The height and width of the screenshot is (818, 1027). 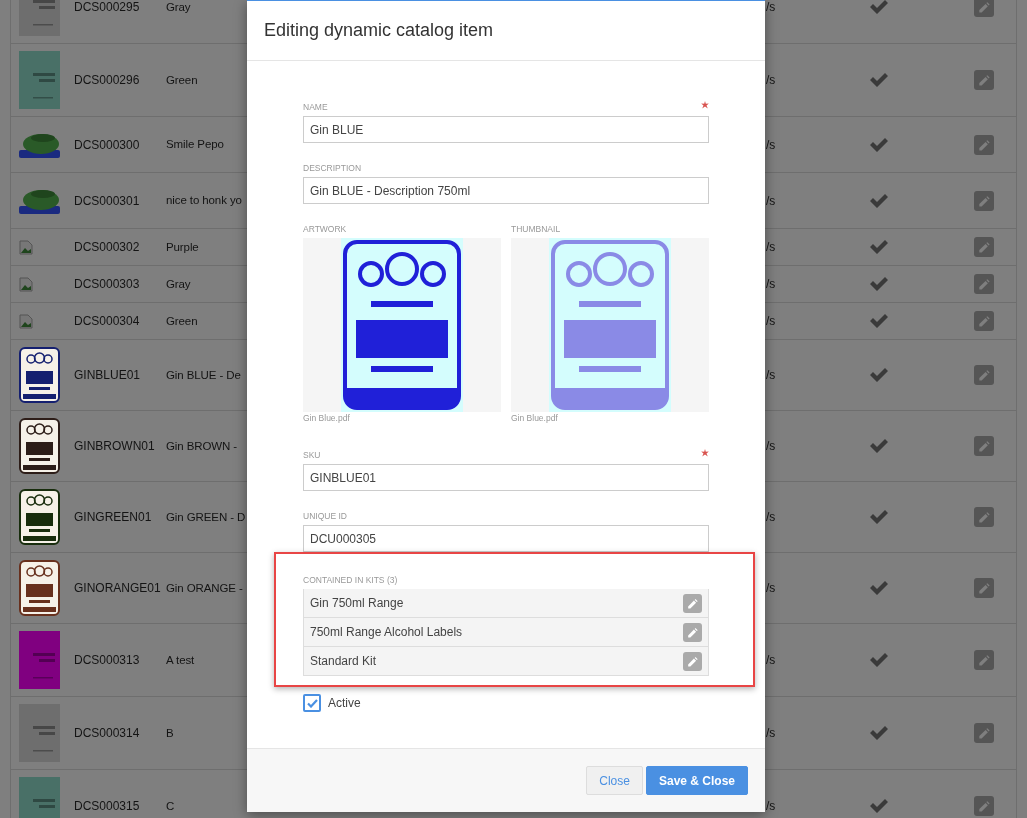 I want to click on kit-name: 750ml Range Alcohol Labels, so click(x=386, y=632).